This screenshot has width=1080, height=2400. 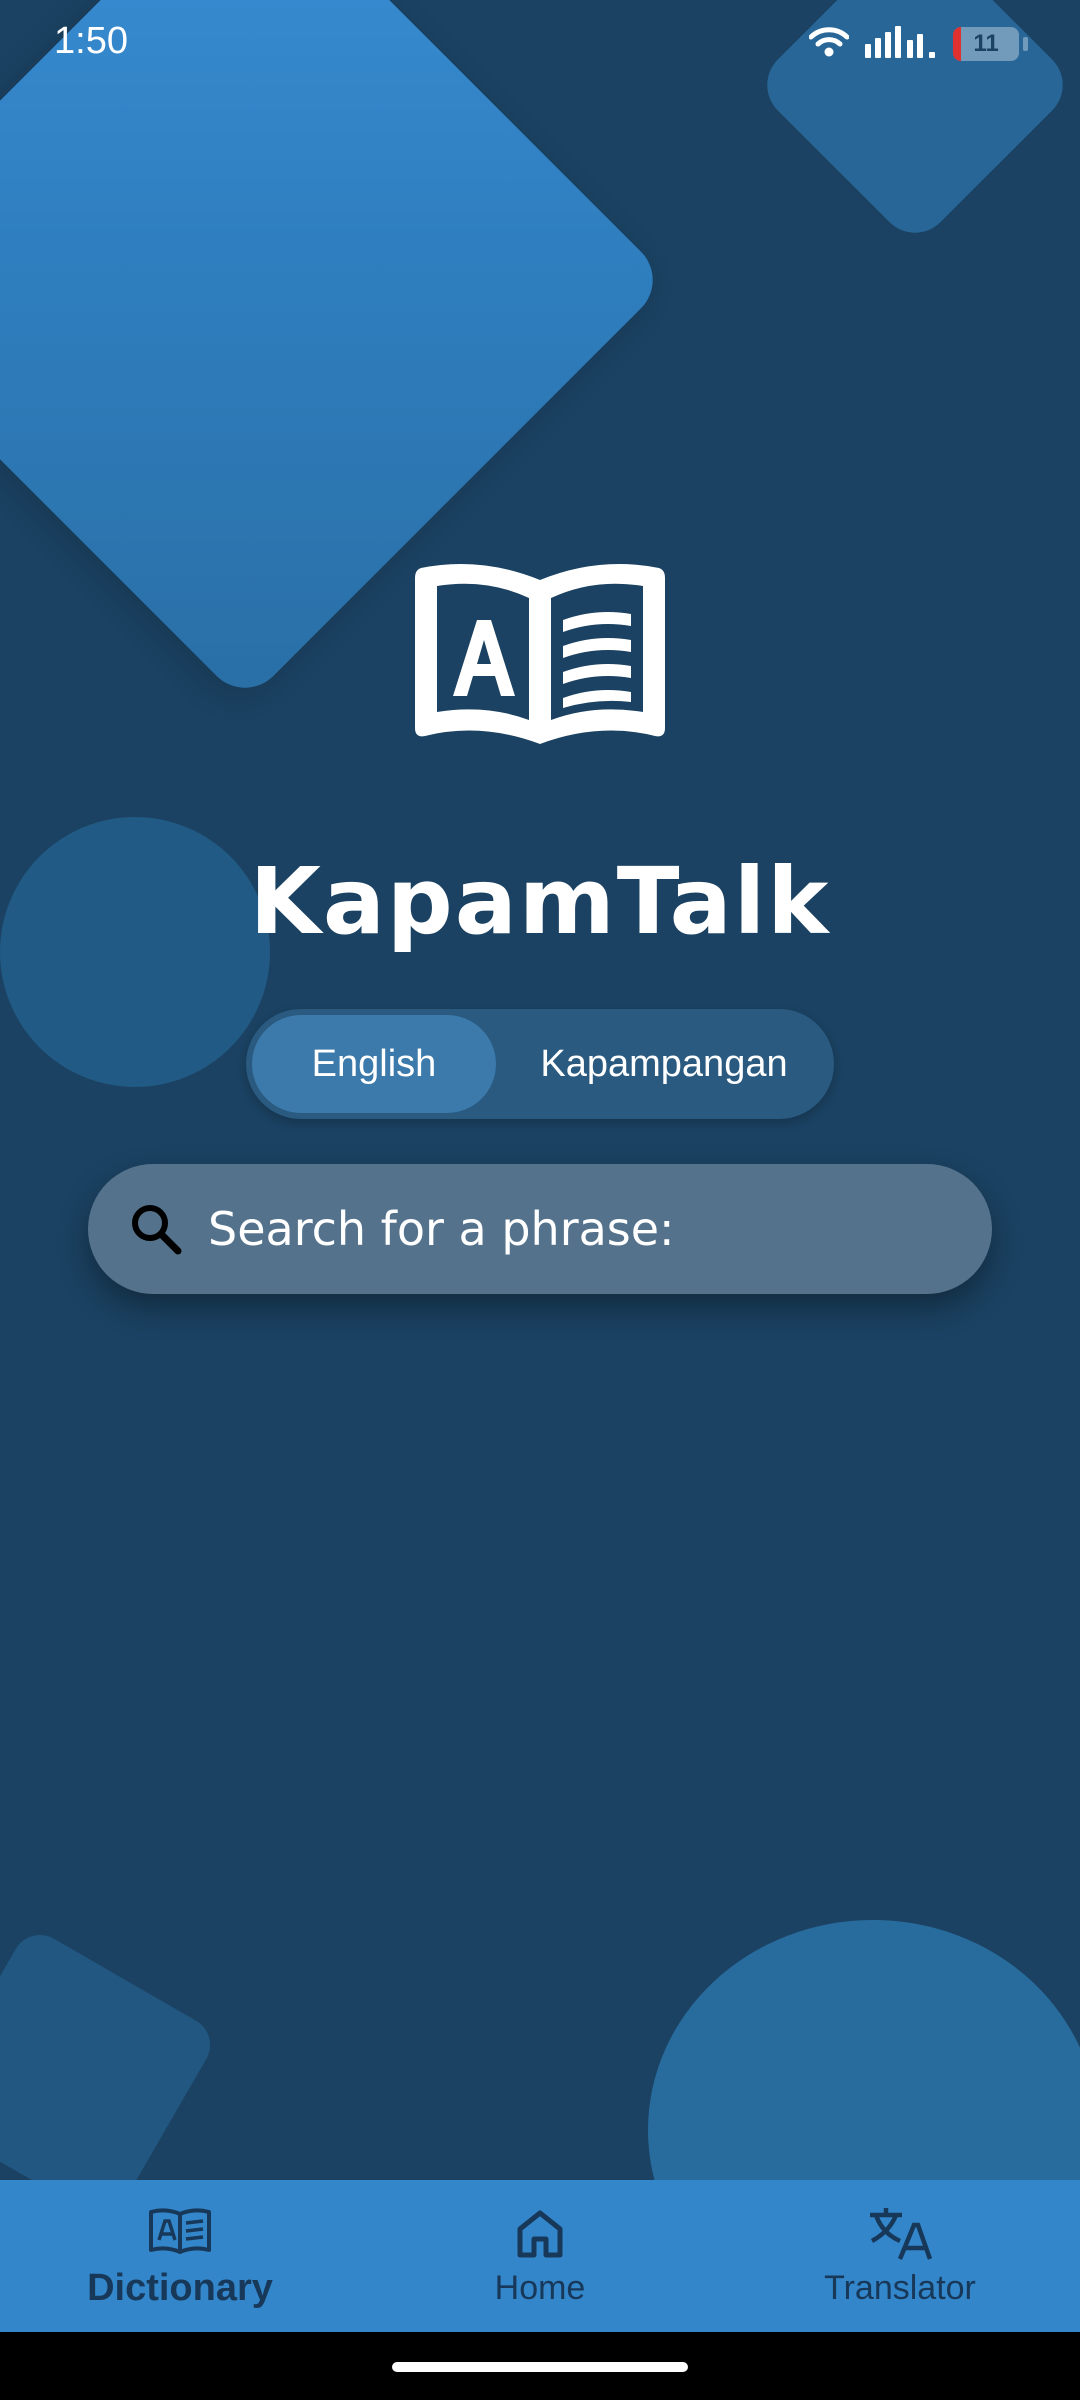 What do you see at coordinates (1025, 44) in the screenshot?
I see `battery-tip` at bounding box center [1025, 44].